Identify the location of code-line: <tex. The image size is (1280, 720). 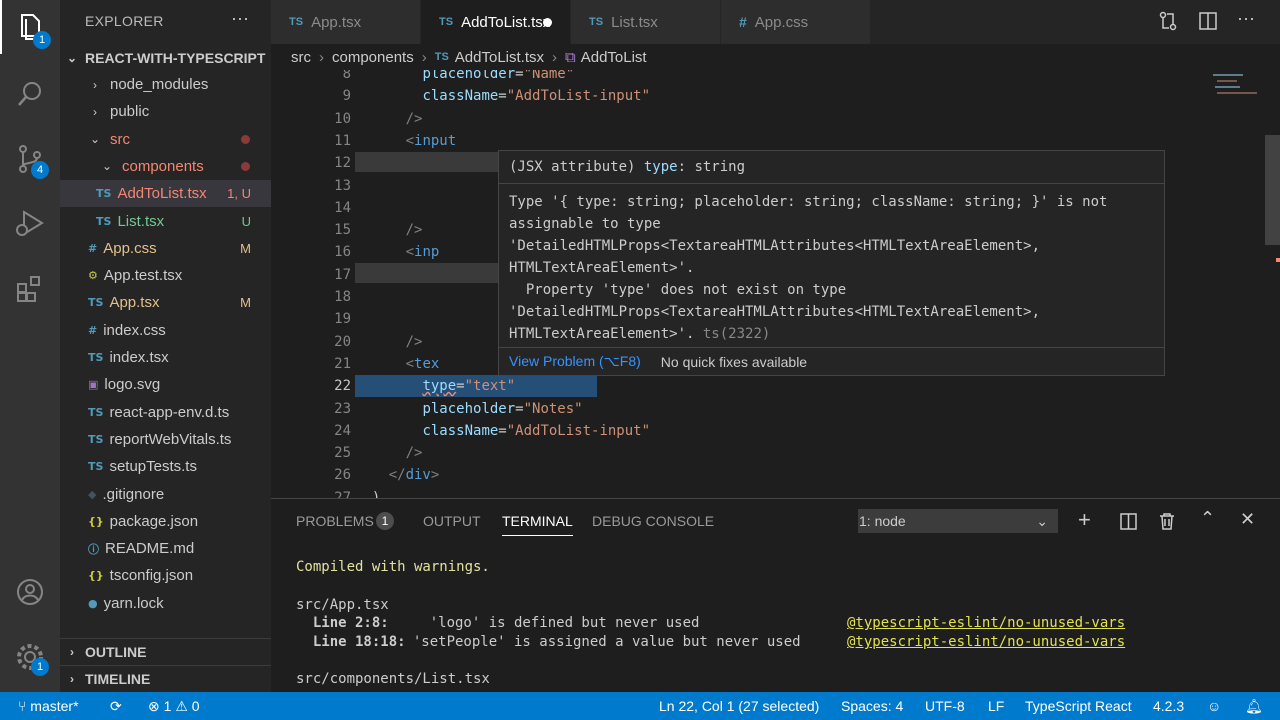
(397, 364).